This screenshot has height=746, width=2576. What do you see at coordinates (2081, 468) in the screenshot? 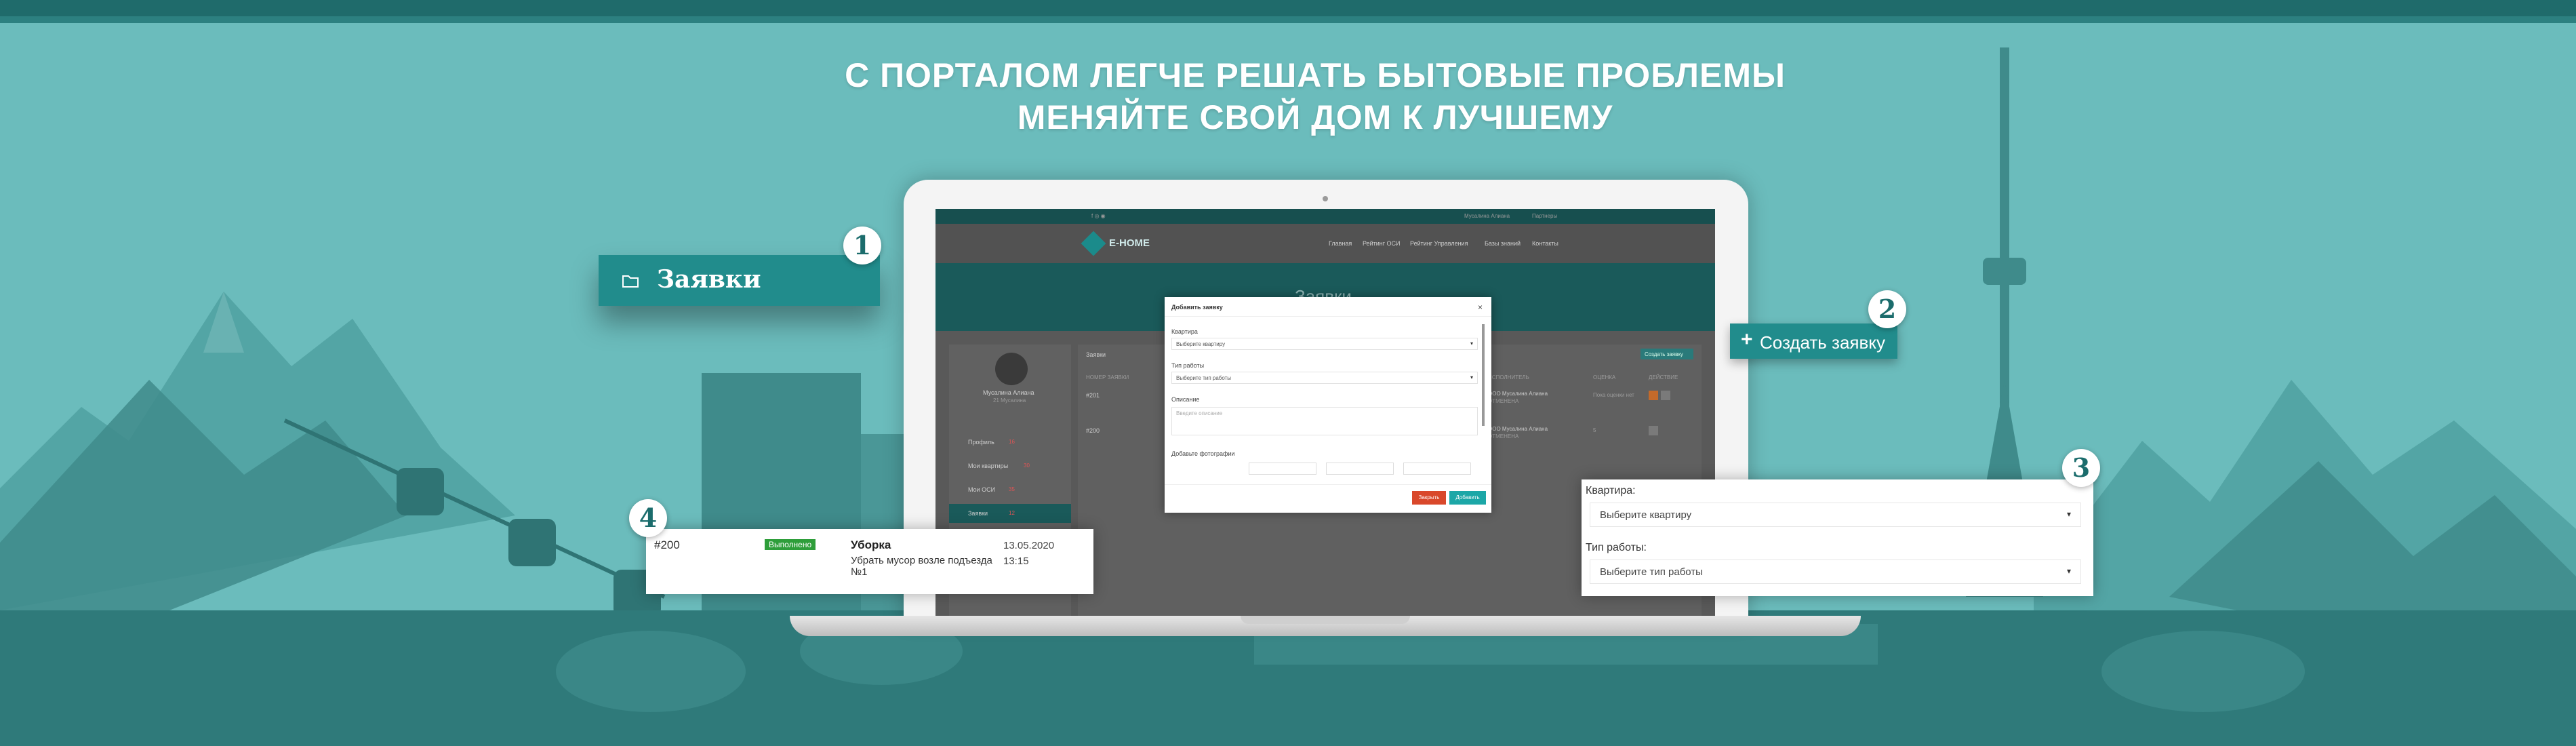
I see `callout-number-3: 3` at bounding box center [2081, 468].